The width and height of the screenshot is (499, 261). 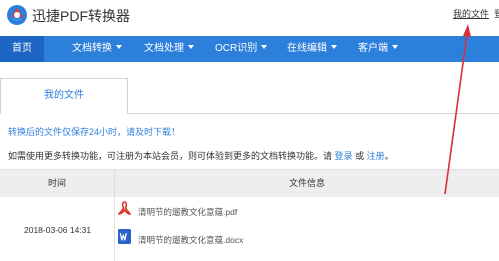 I want to click on my-files-link: 我的文件, so click(x=471, y=13).